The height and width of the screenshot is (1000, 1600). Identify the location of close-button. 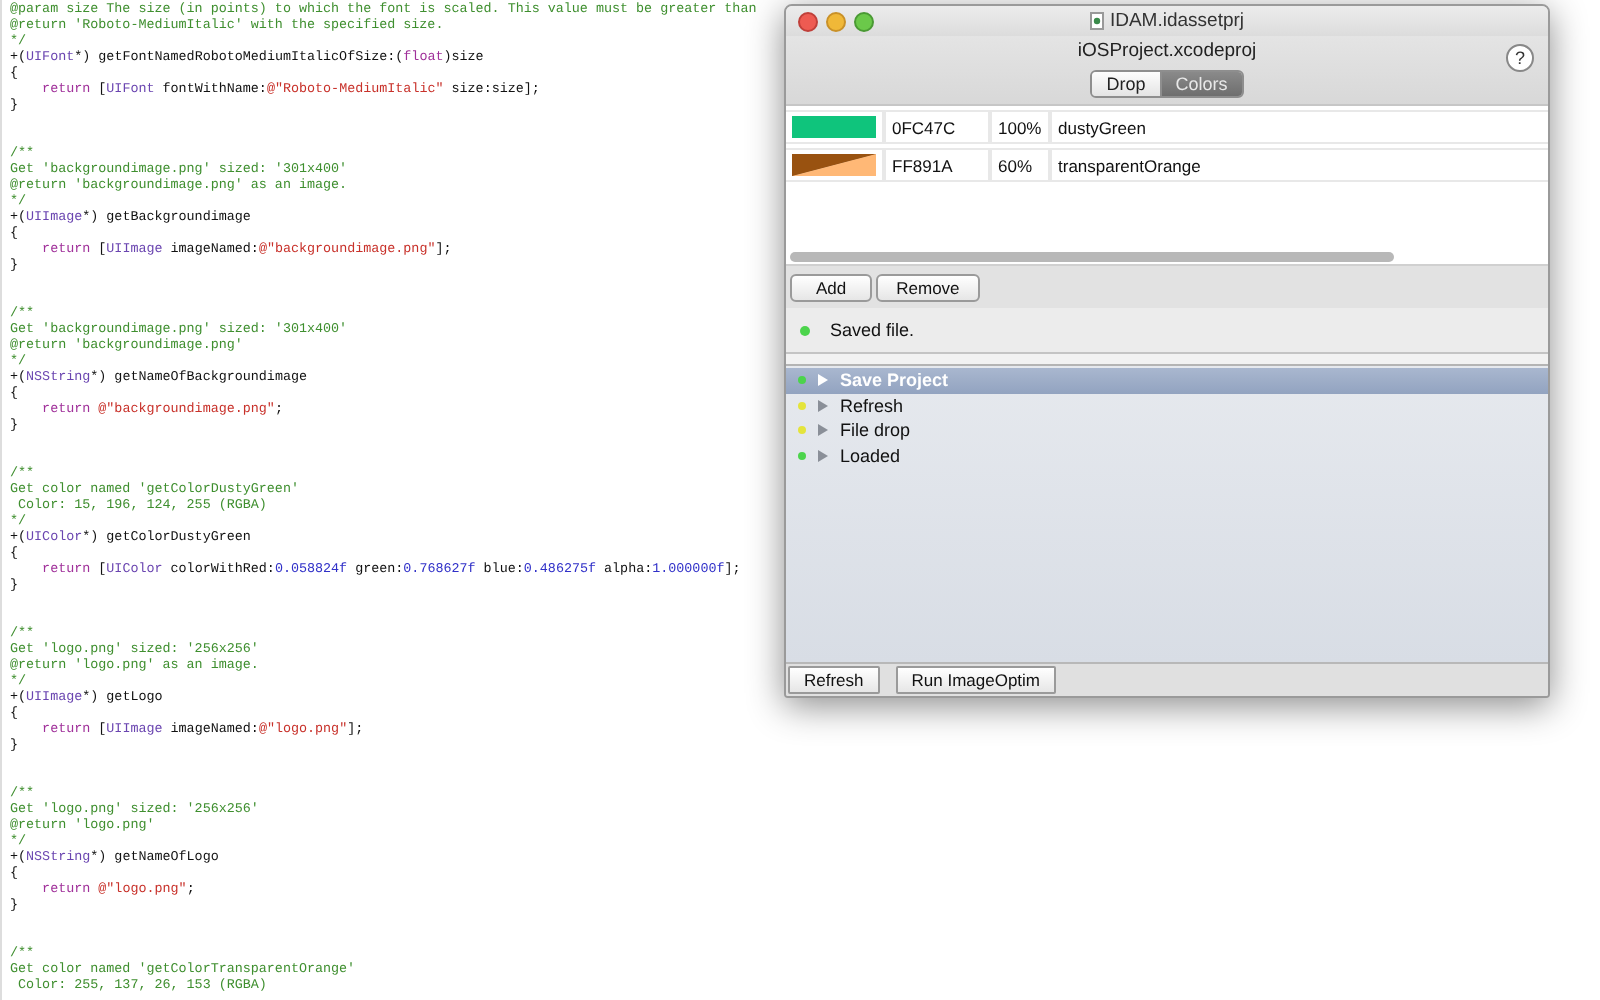
(808, 22).